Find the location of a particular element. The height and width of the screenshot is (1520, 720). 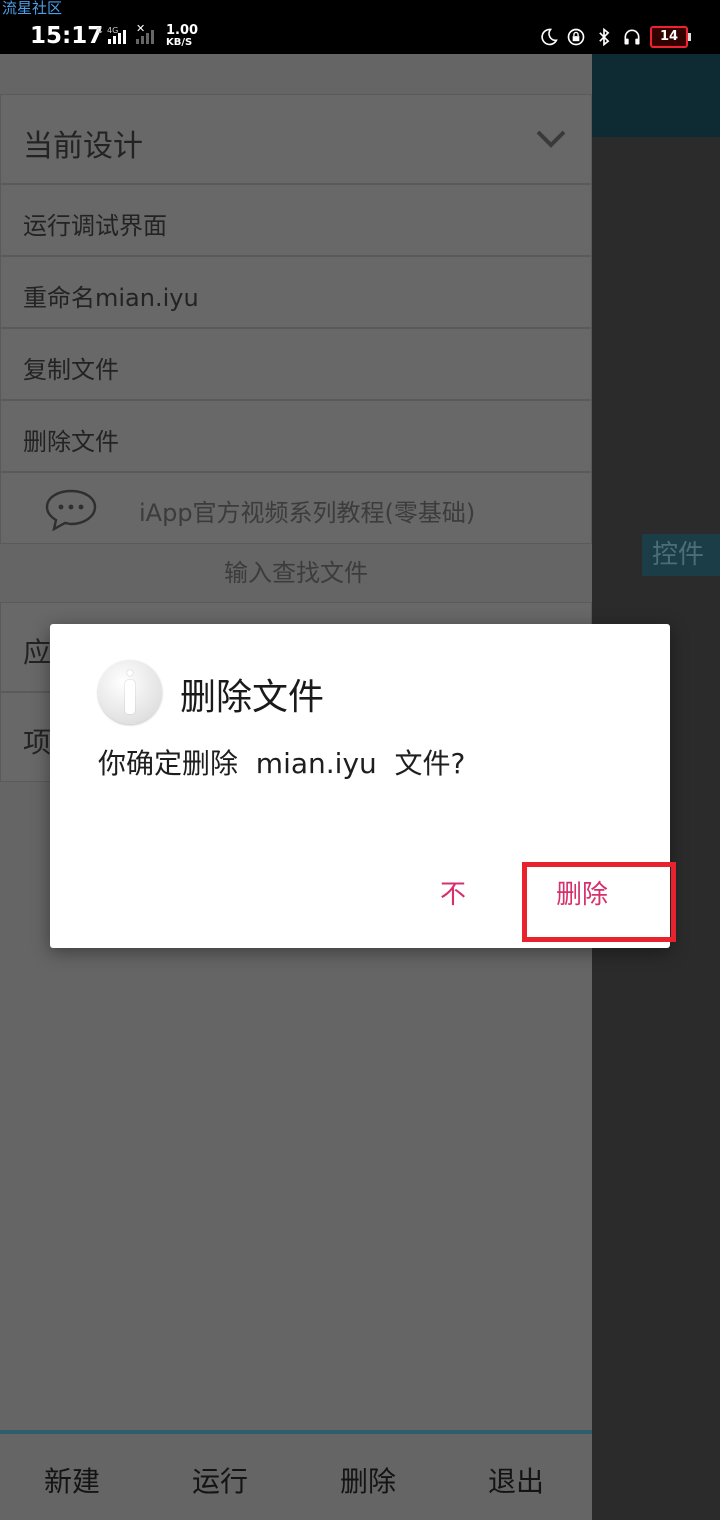

status-time: 15:17 is located at coordinates (67, 36).